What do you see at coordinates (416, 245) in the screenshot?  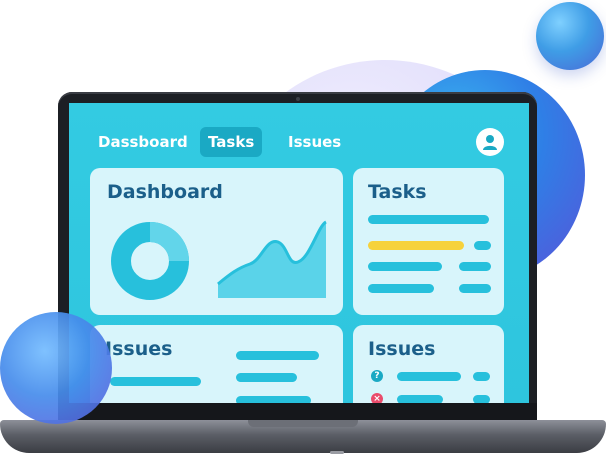 I see `task-bar-highlighted` at bounding box center [416, 245].